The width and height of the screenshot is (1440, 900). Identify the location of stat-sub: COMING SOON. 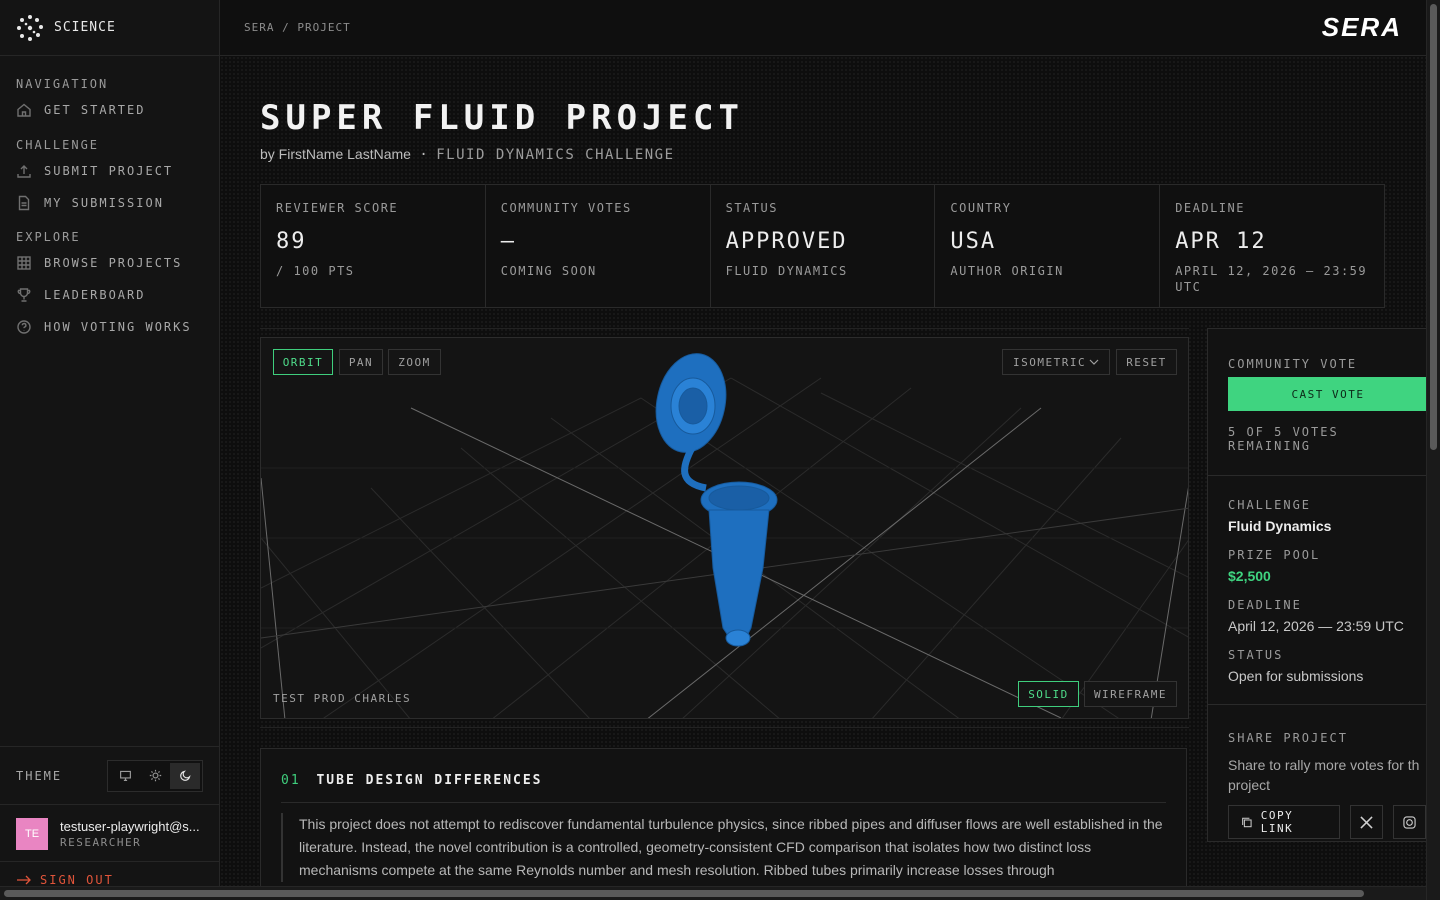
(548, 271).